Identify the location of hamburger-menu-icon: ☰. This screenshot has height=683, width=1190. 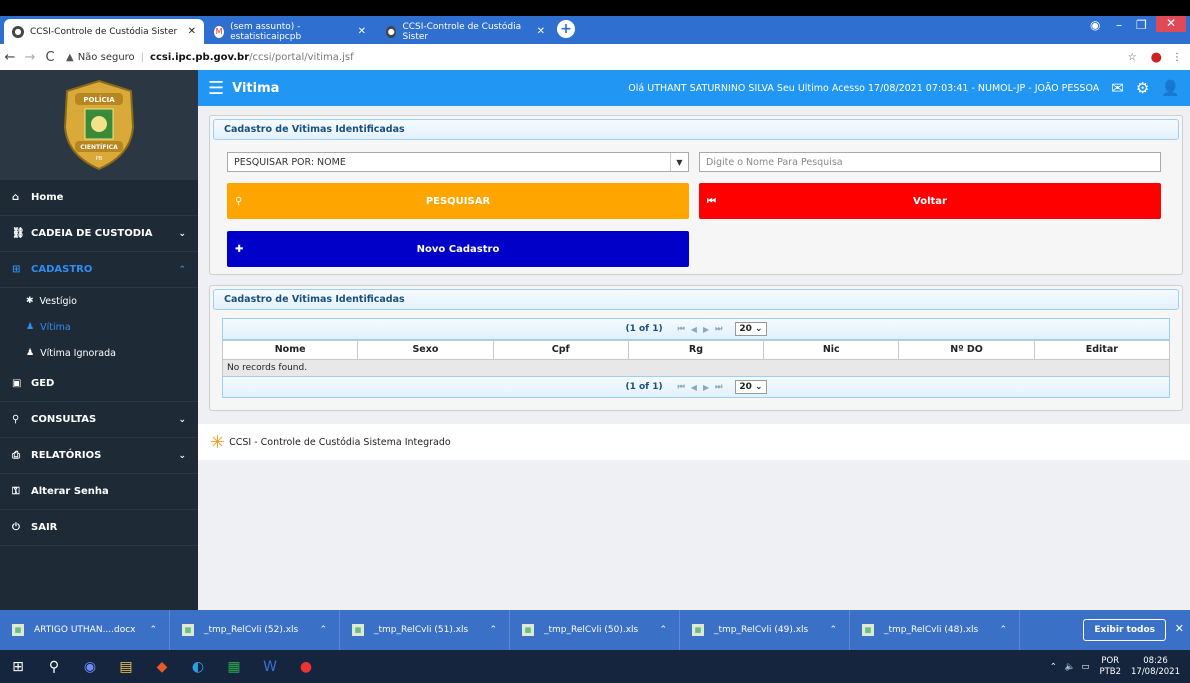
(216, 88).